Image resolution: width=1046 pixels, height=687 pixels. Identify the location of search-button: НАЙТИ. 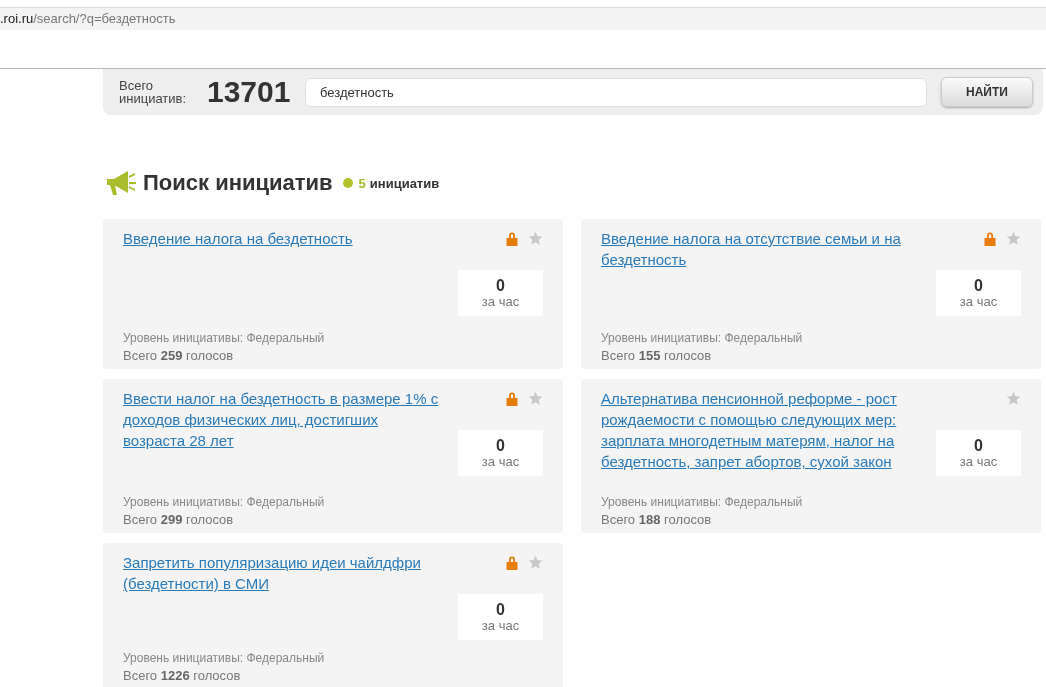
(987, 92).